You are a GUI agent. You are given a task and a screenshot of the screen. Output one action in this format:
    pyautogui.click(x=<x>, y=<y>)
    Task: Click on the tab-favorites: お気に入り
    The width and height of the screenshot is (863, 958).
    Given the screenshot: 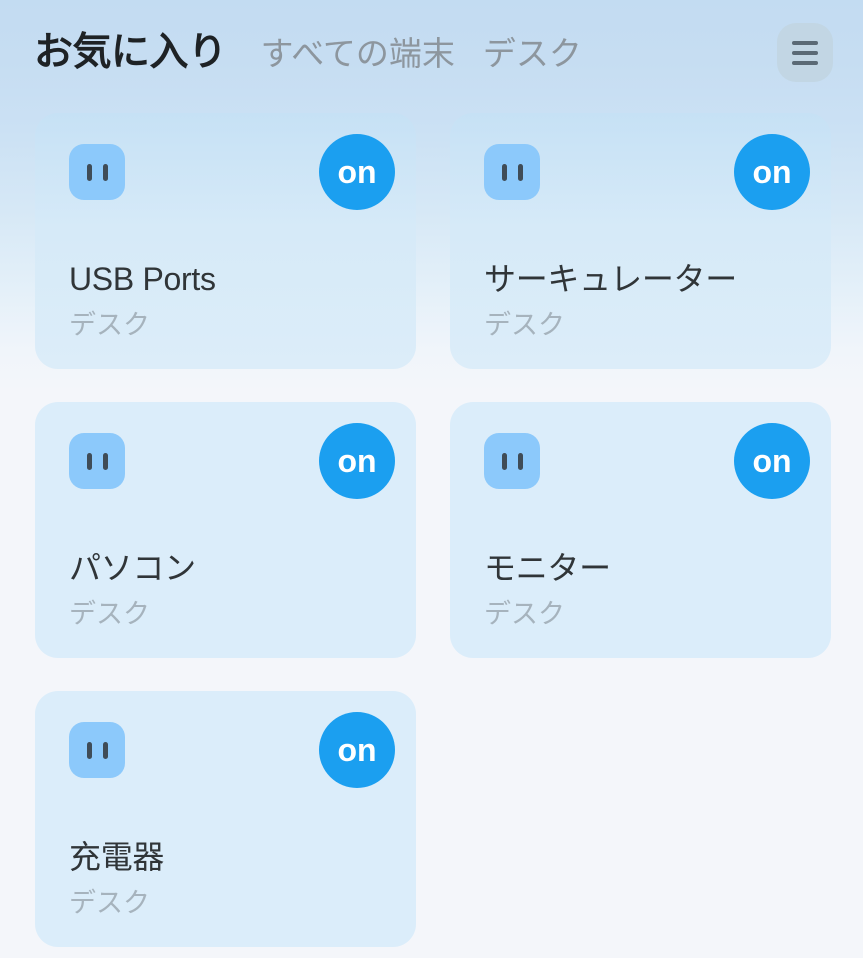 What is the action you would take?
    pyautogui.click(x=130, y=52)
    